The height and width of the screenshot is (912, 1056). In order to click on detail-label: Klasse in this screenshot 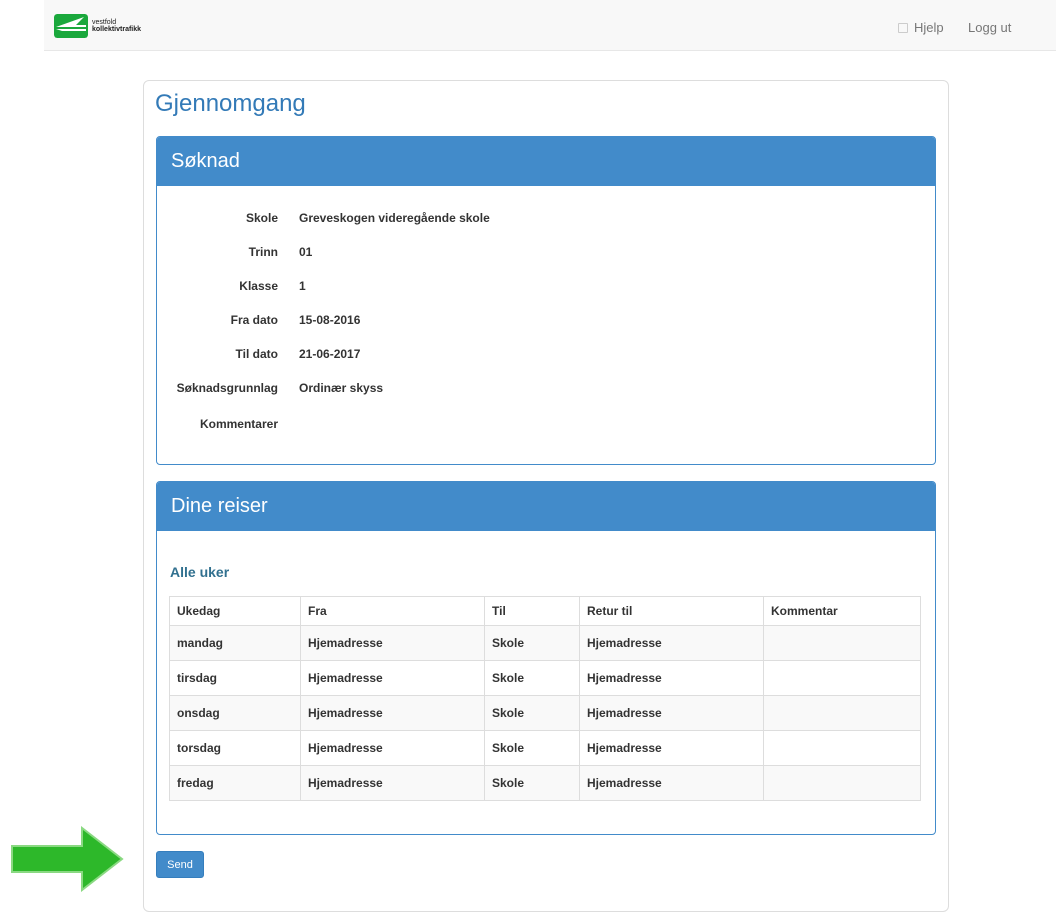, I will do `click(258, 286)`.